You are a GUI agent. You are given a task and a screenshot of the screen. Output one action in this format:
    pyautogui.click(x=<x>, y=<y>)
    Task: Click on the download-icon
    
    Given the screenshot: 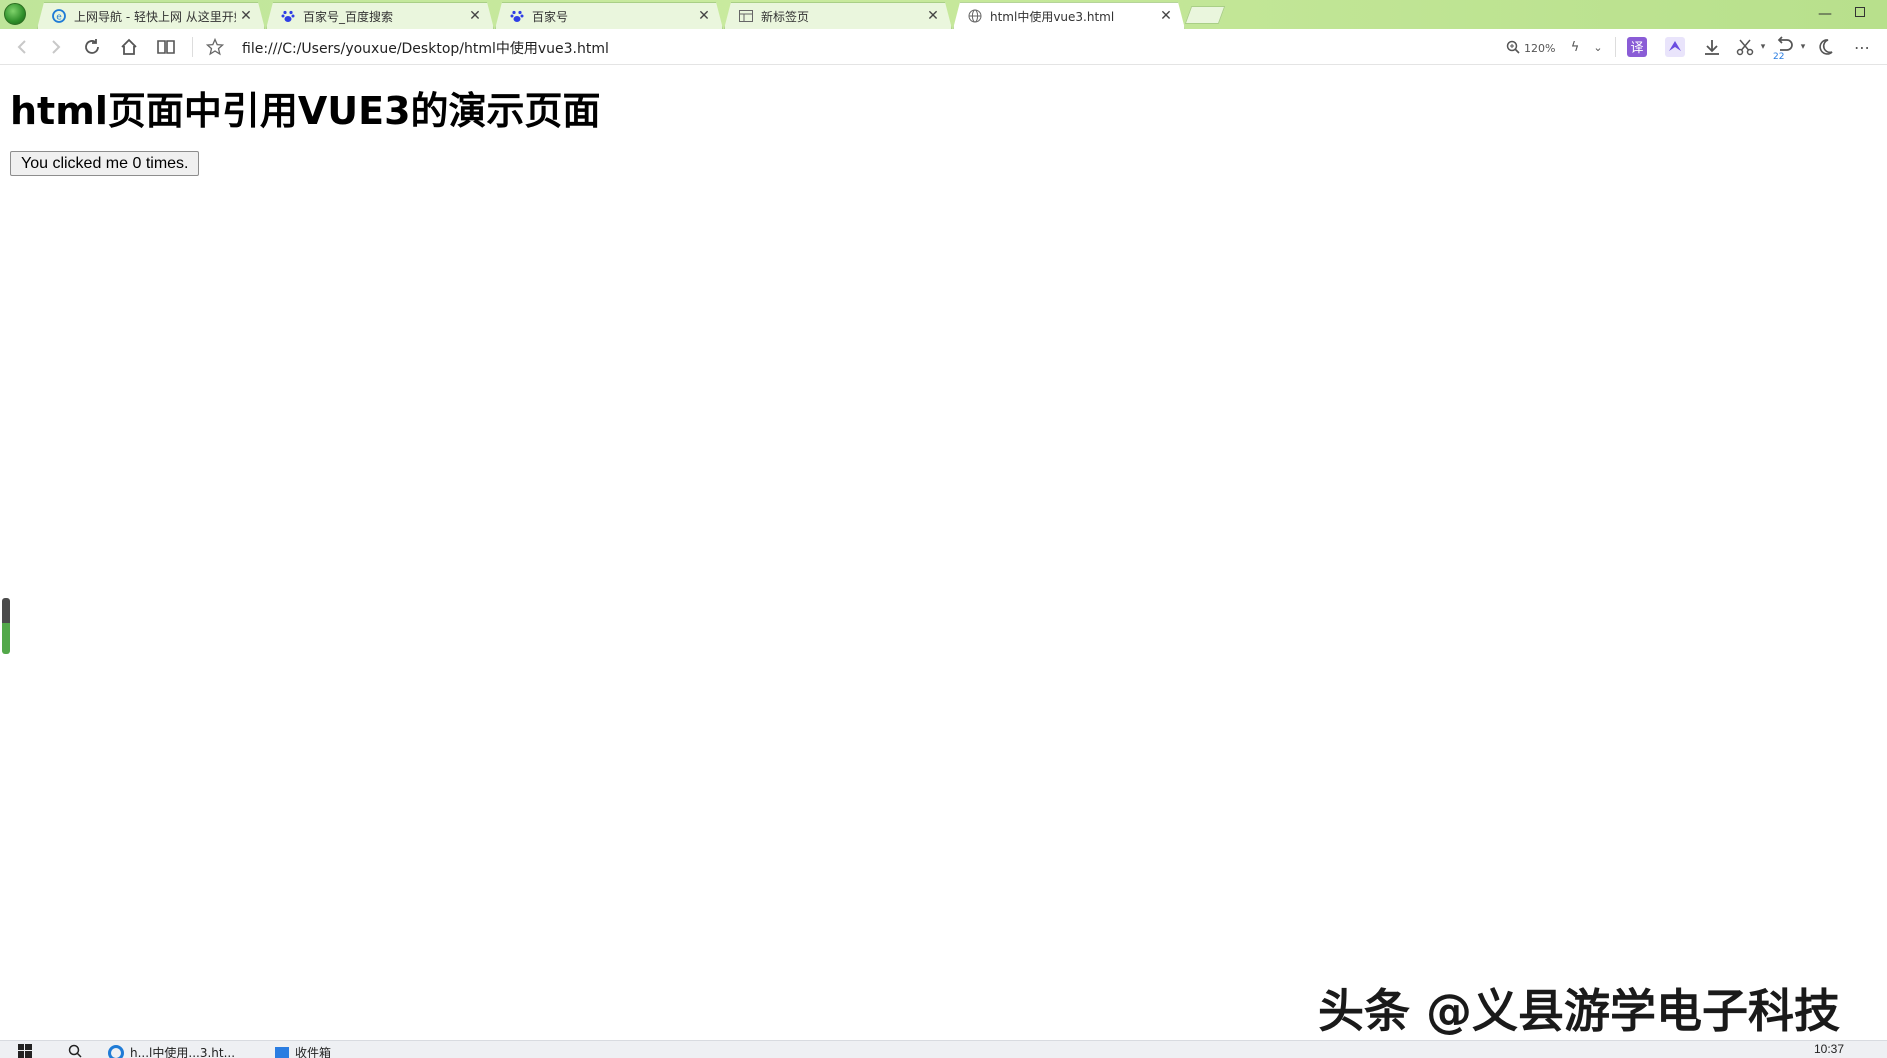 What is the action you would take?
    pyautogui.click(x=1712, y=47)
    